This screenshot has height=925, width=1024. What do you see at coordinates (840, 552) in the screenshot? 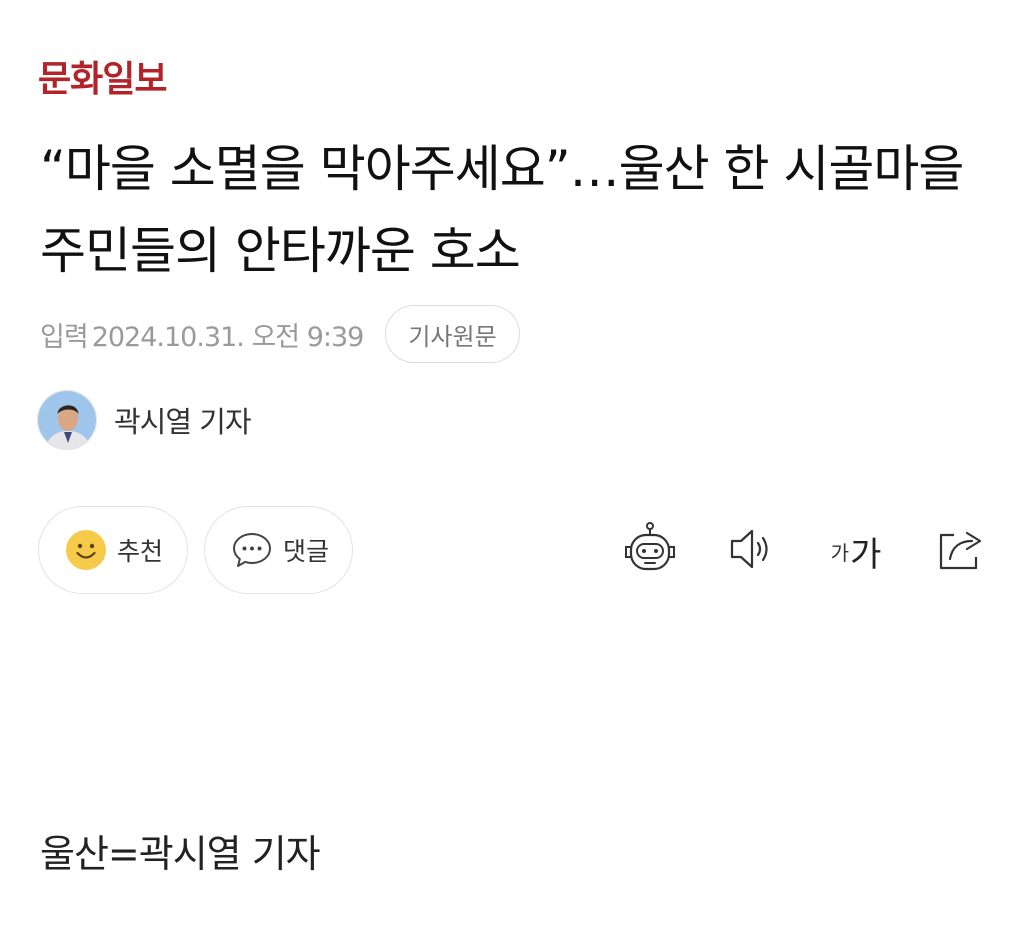
I see `font-small-glyph: 가` at bounding box center [840, 552].